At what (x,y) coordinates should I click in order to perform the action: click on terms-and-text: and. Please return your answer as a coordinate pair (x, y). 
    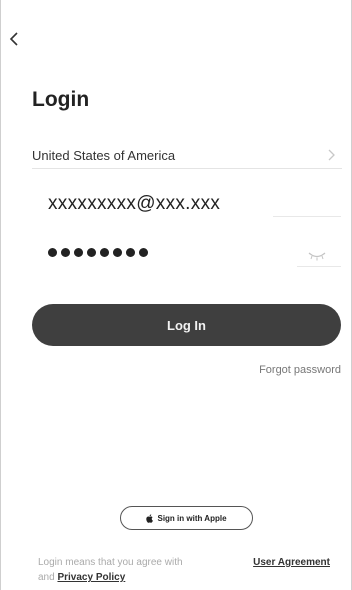
    Looking at the image, I should click on (46, 577).